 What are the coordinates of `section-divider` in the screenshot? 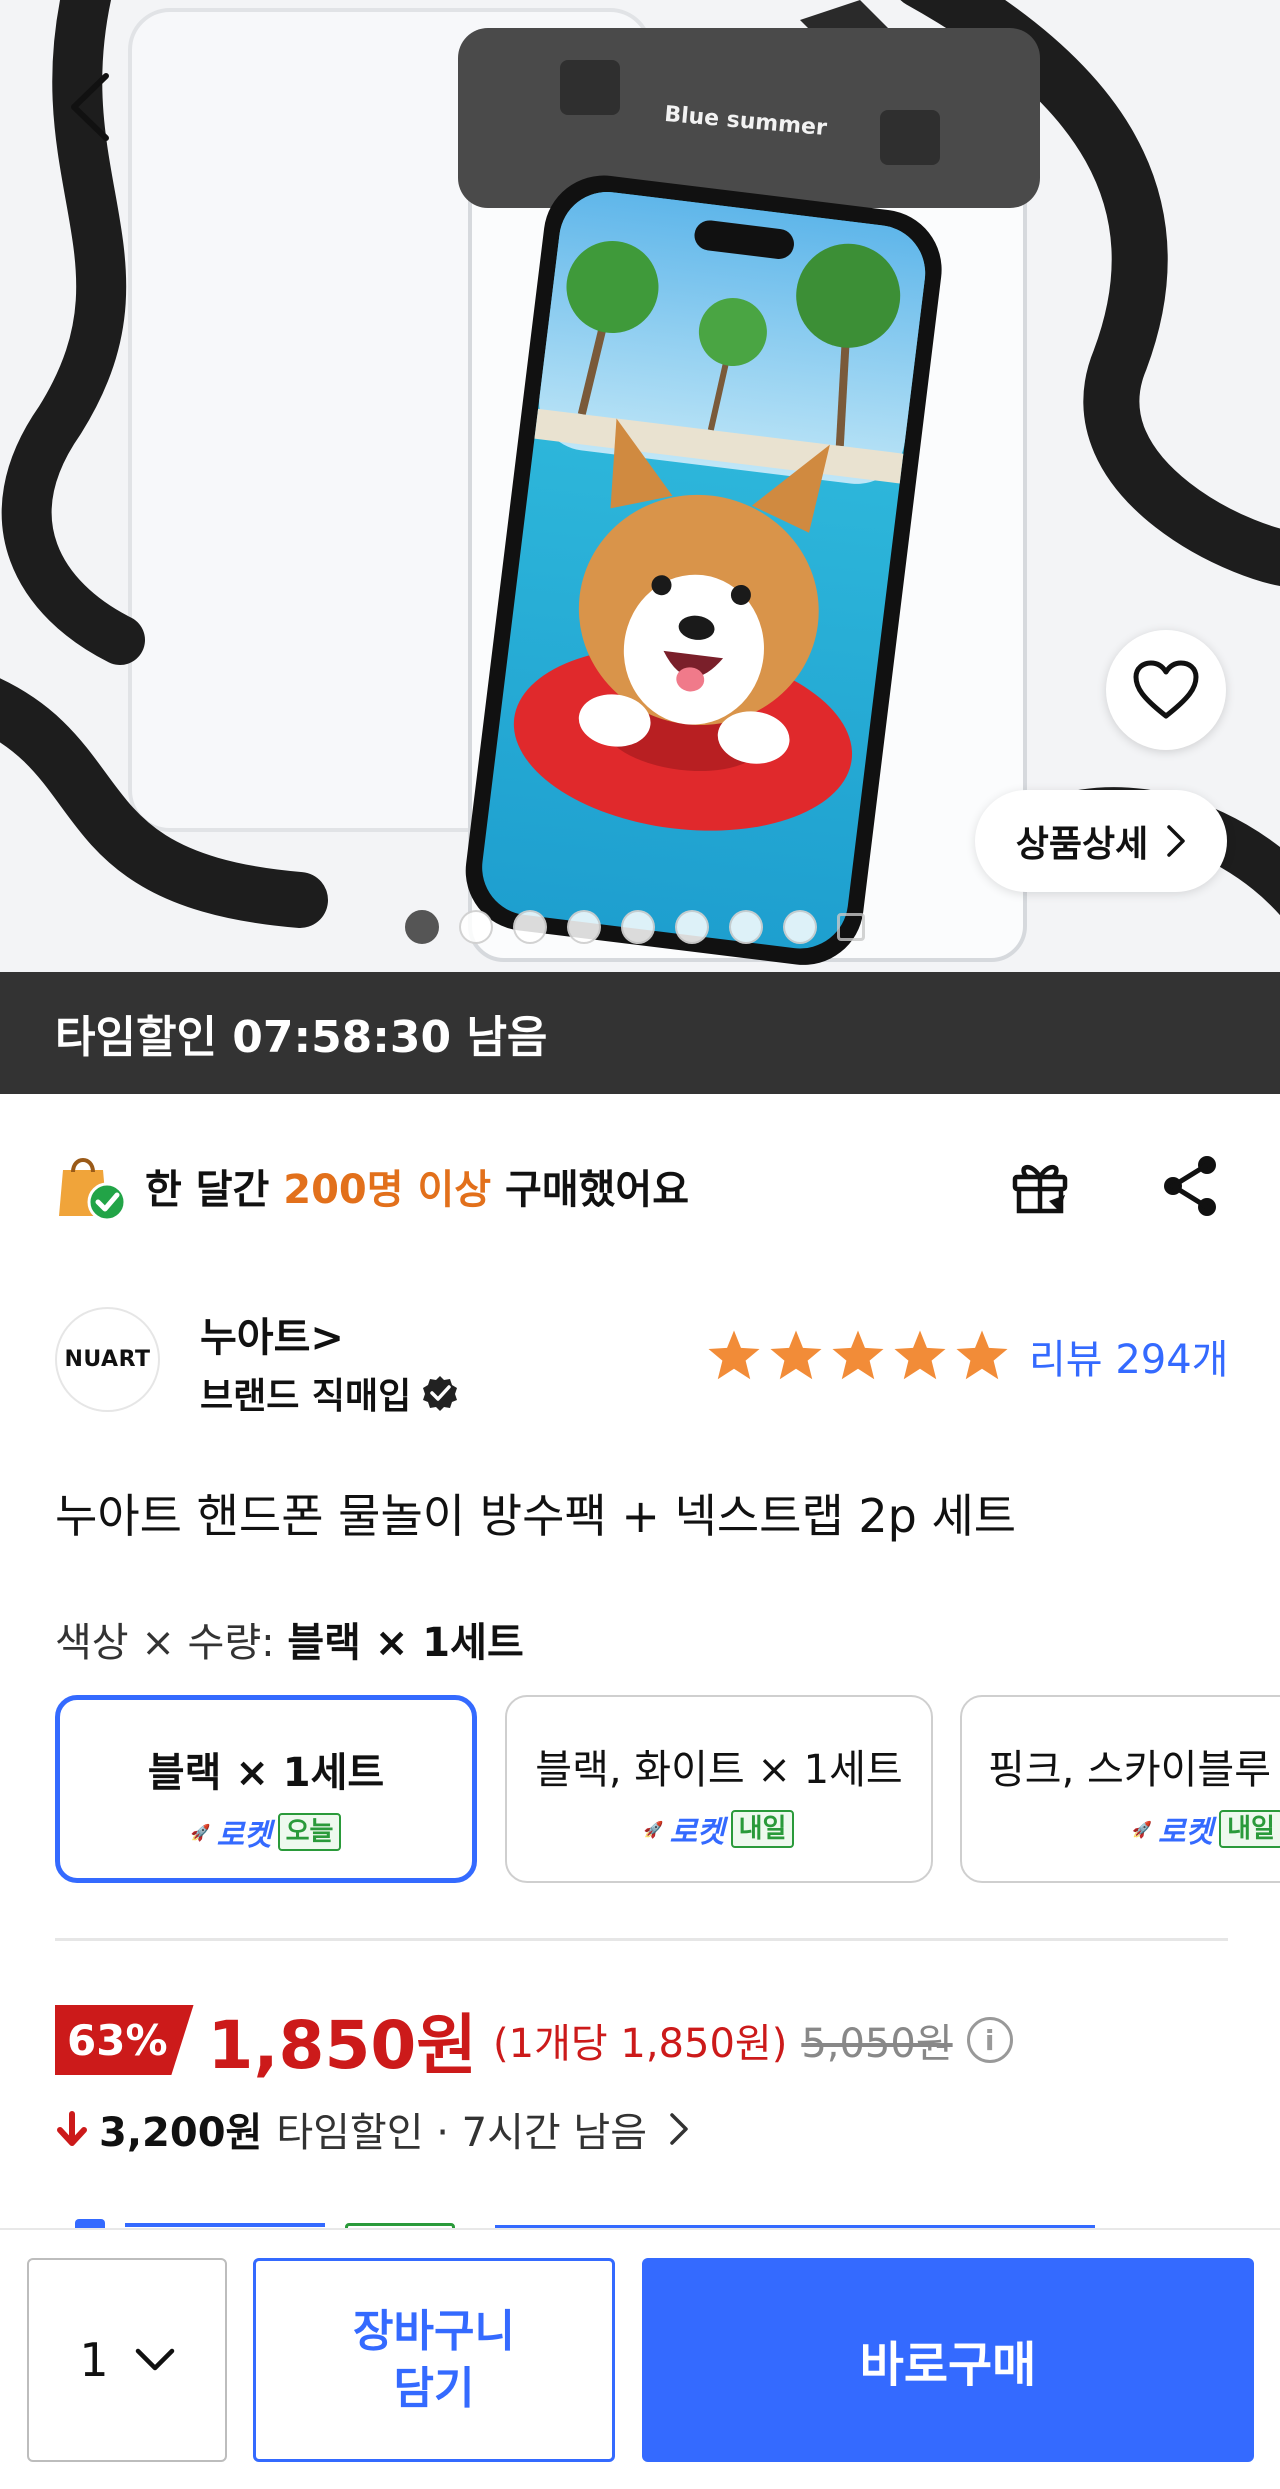 It's located at (641, 1939).